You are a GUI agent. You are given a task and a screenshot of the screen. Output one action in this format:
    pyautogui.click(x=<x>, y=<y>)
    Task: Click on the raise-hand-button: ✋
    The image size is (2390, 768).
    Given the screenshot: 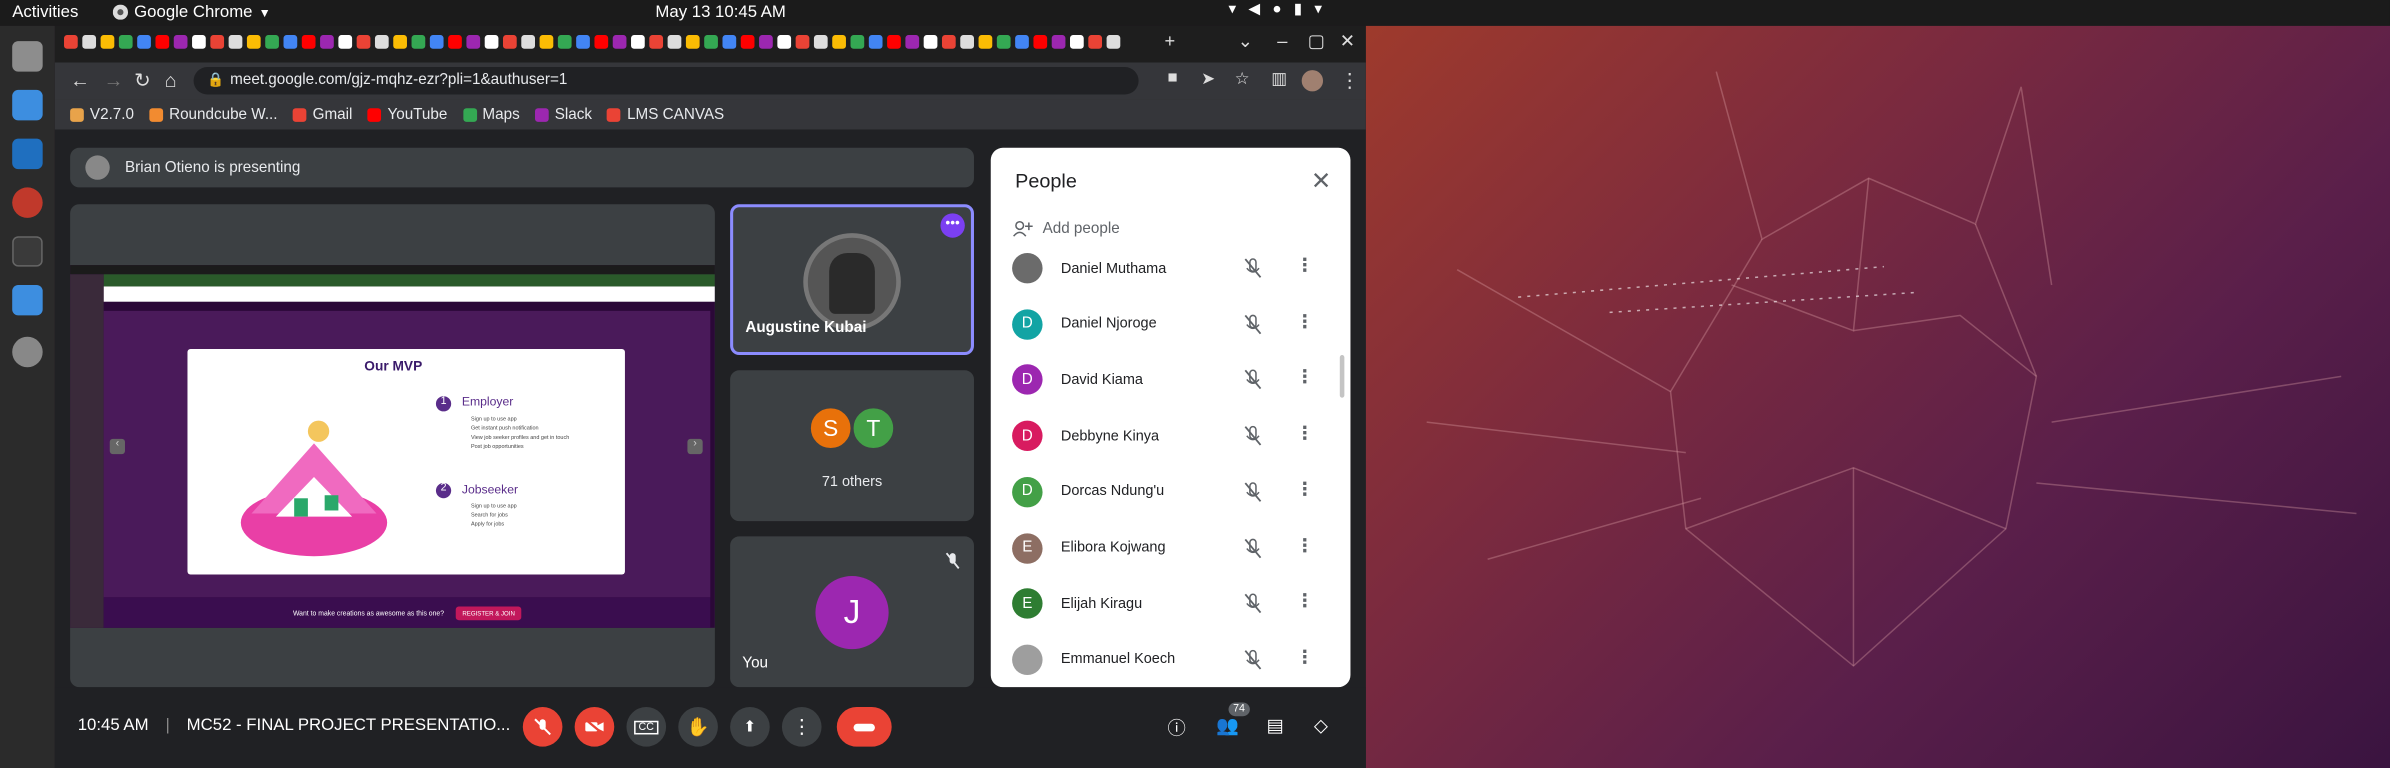 What is the action you would take?
    pyautogui.click(x=698, y=727)
    